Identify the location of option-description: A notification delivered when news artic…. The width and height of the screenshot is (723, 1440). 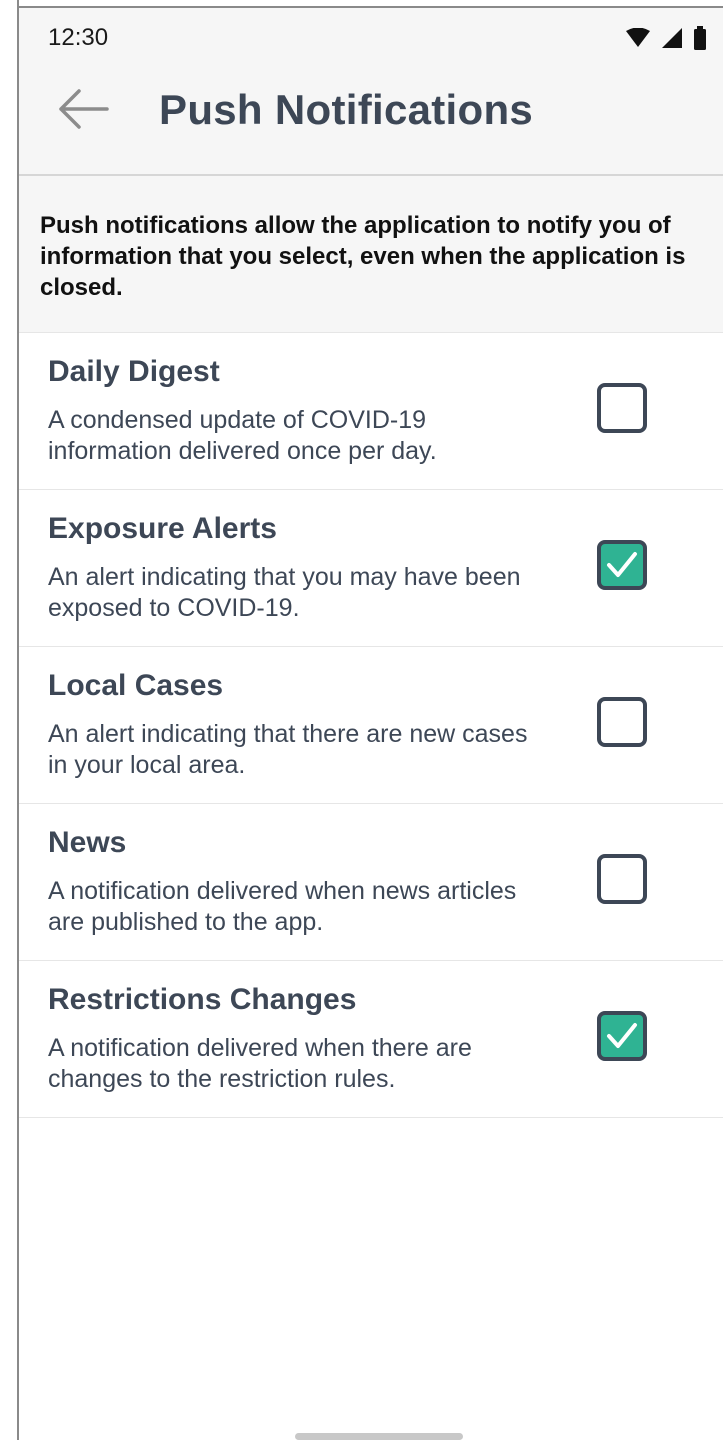
(282, 906).